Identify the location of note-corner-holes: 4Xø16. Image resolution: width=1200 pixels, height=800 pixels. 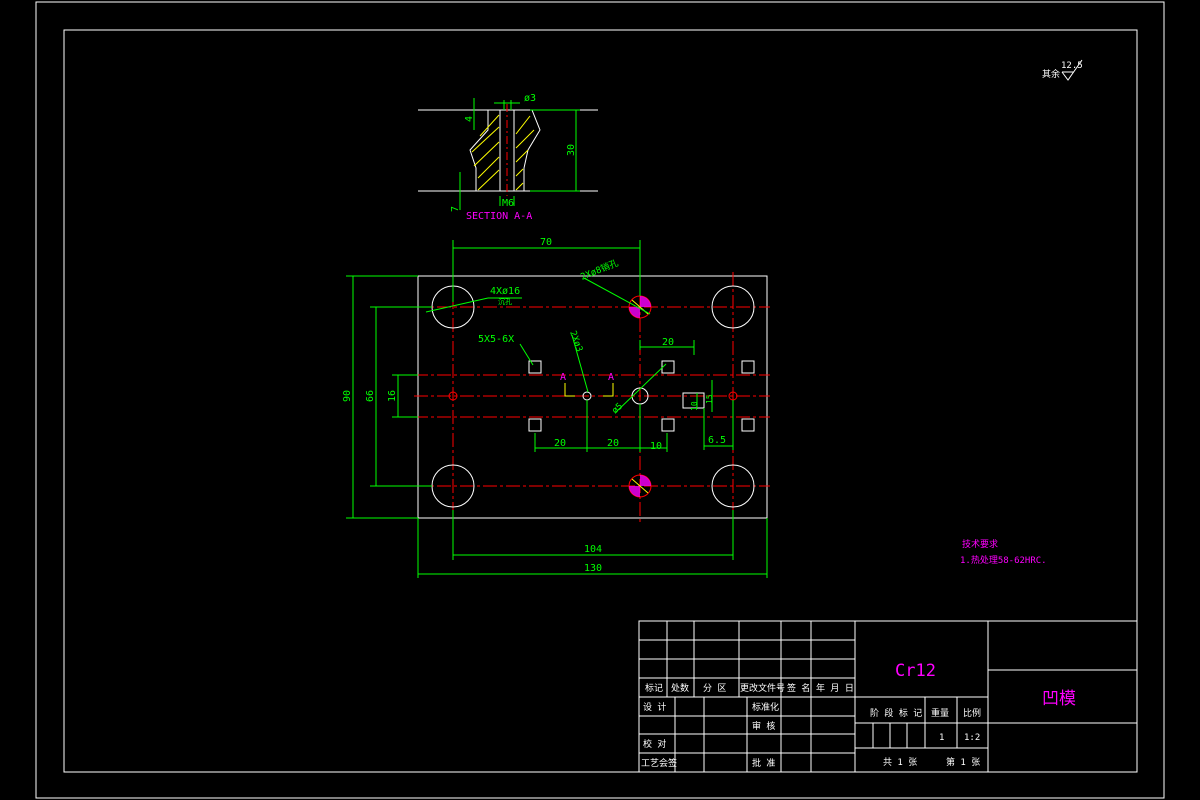
(505, 291).